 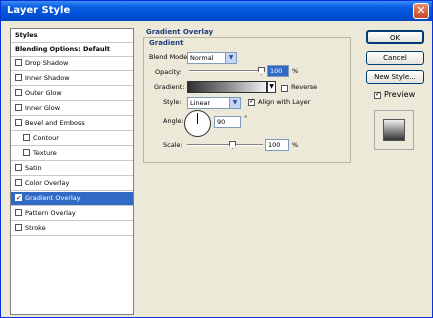 What do you see at coordinates (421, 11) in the screenshot?
I see `close-button: ✕` at bounding box center [421, 11].